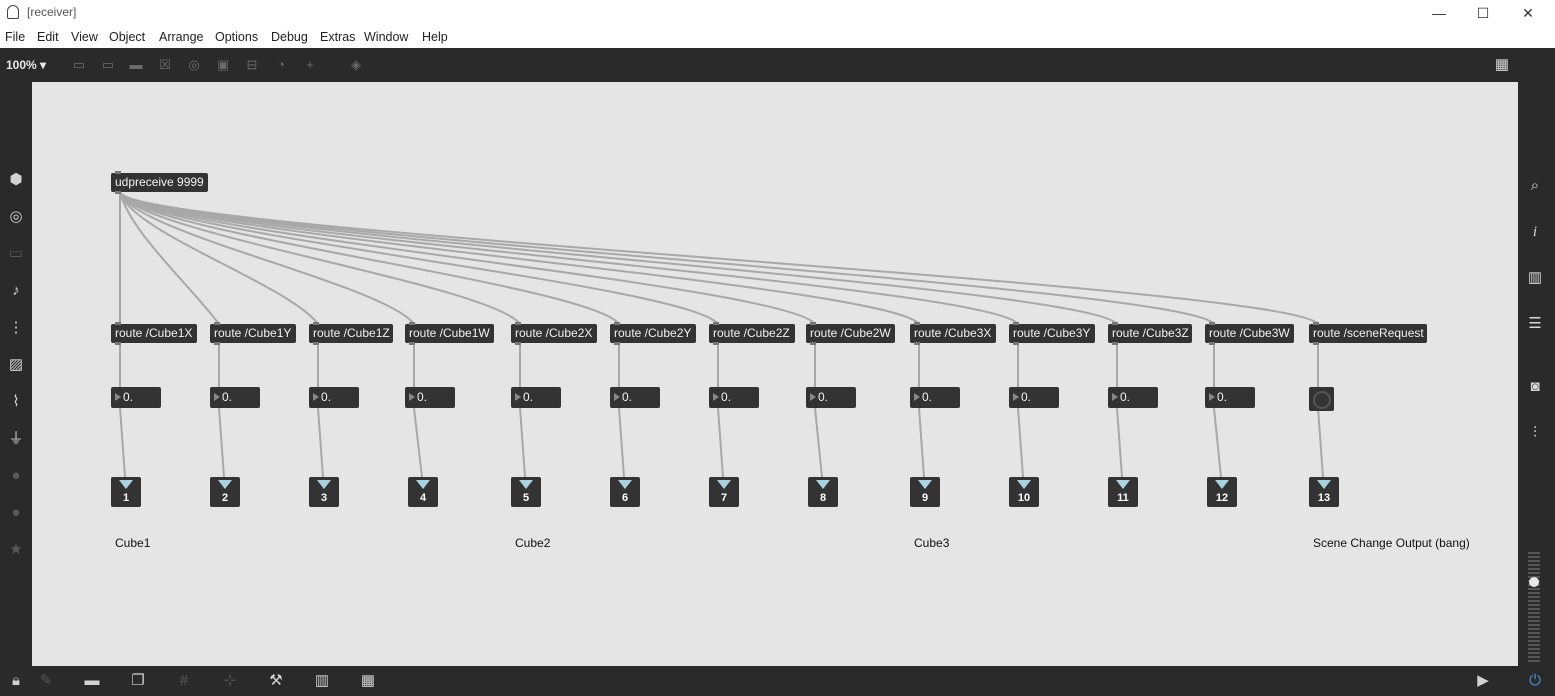 This screenshot has width=1555, height=696. Describe the element at coordinates (154, 333) in the screenshot. I see `route-object: route /Cube1X` at that location.